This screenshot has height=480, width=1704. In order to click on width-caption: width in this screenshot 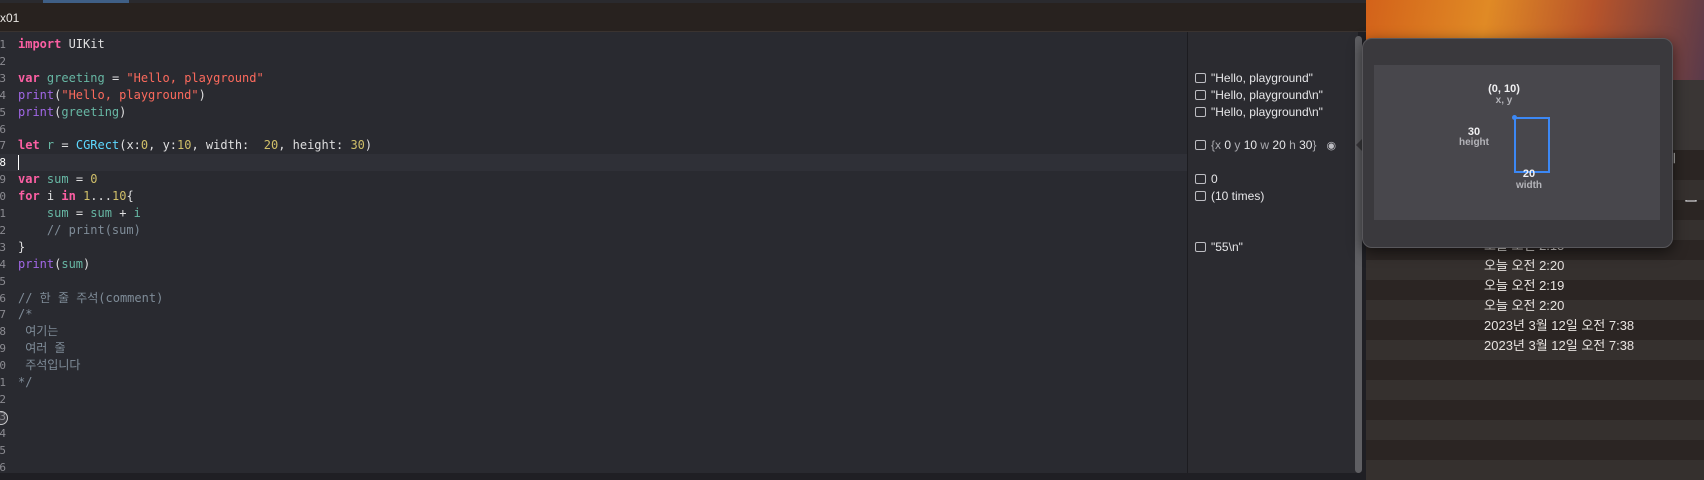, I will do `click(1529, 185)`.